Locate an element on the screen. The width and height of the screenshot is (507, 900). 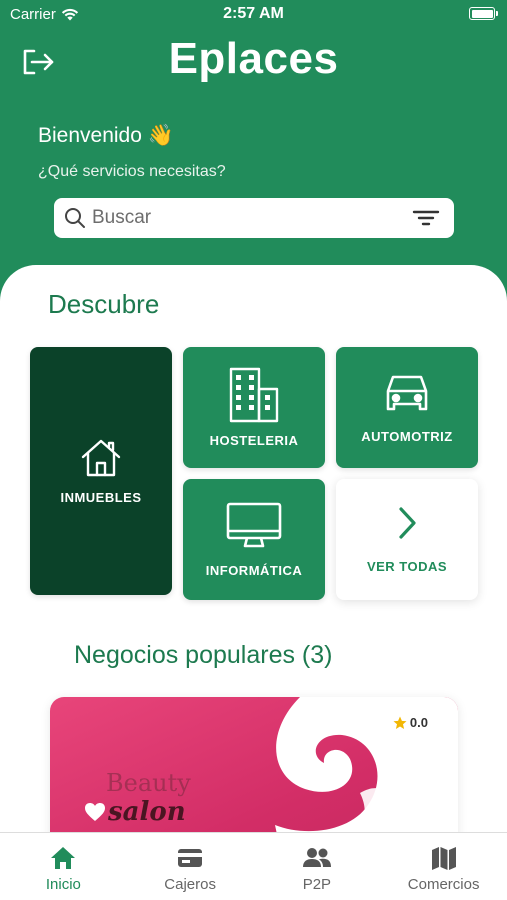
category-informatica: INFORMÁTICA is located at coordinates (254, 539).